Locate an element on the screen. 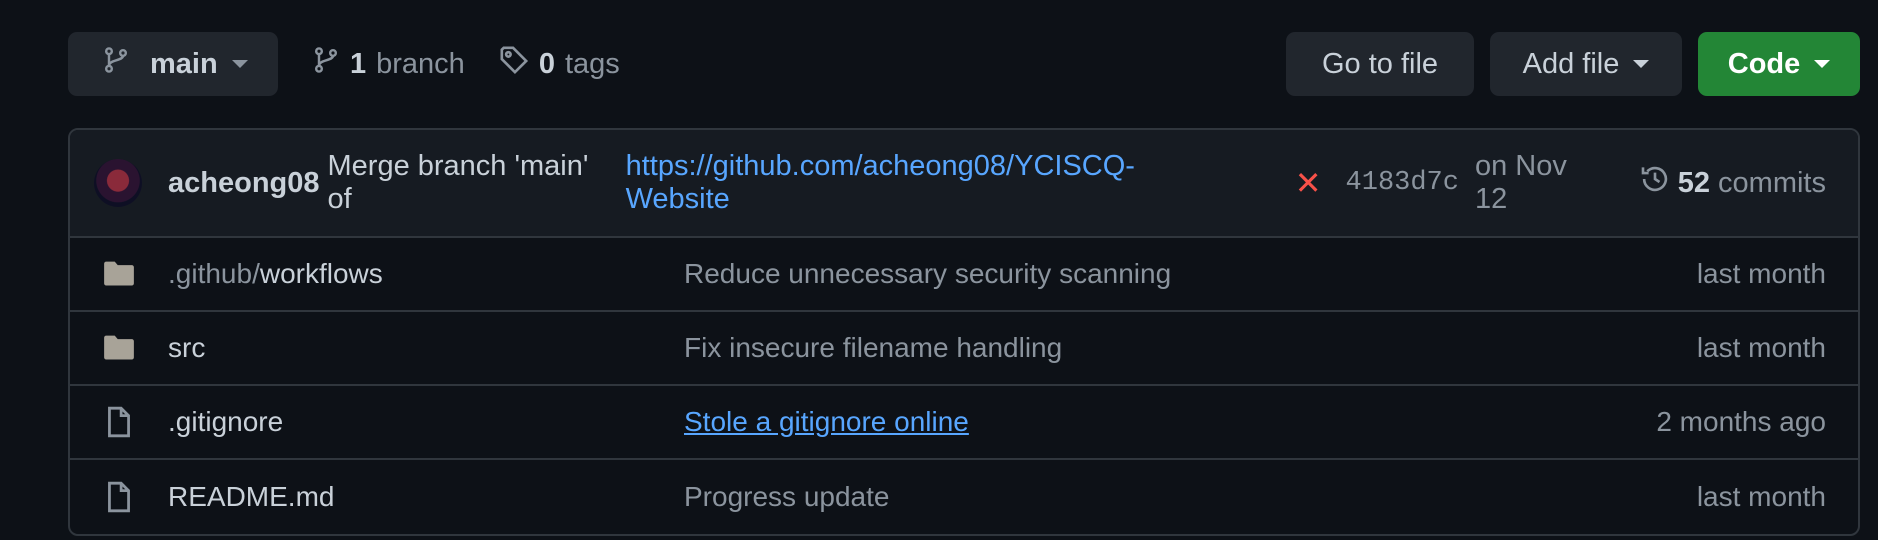 This screenshot has width=1878, height=540. branch-select-button: main is located at coordinates (173, 64).